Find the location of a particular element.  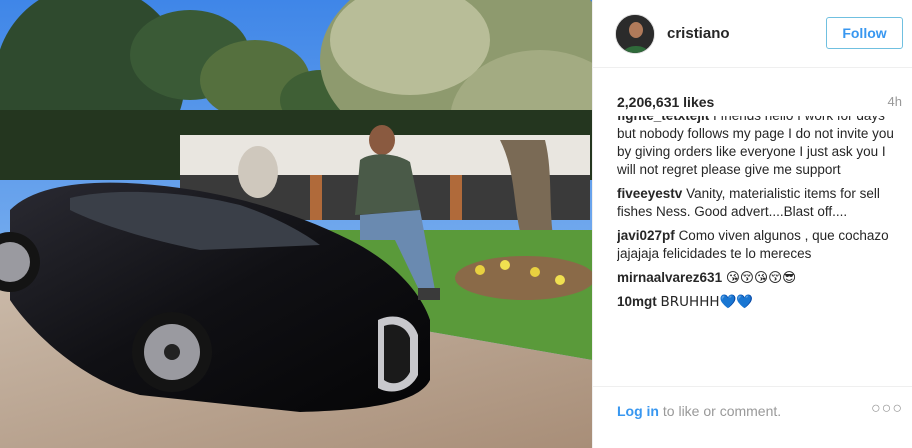

comment: 10mgt BRUHHH💙💙 is located at coordinates (757, 302).